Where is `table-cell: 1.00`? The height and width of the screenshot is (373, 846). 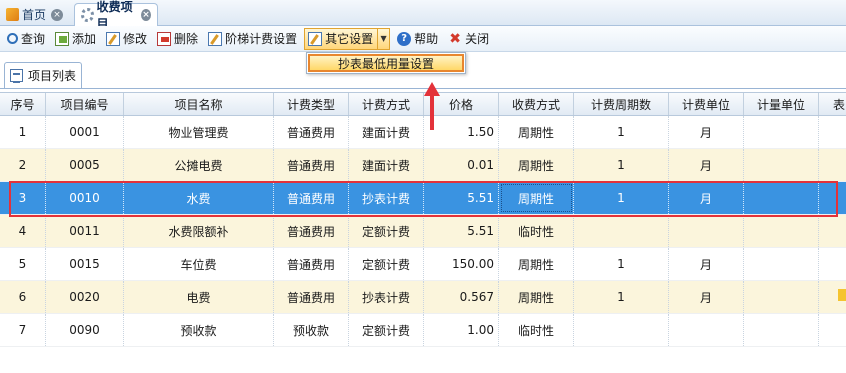 table-cell: 1.00 is located at coordinates (461, 330).